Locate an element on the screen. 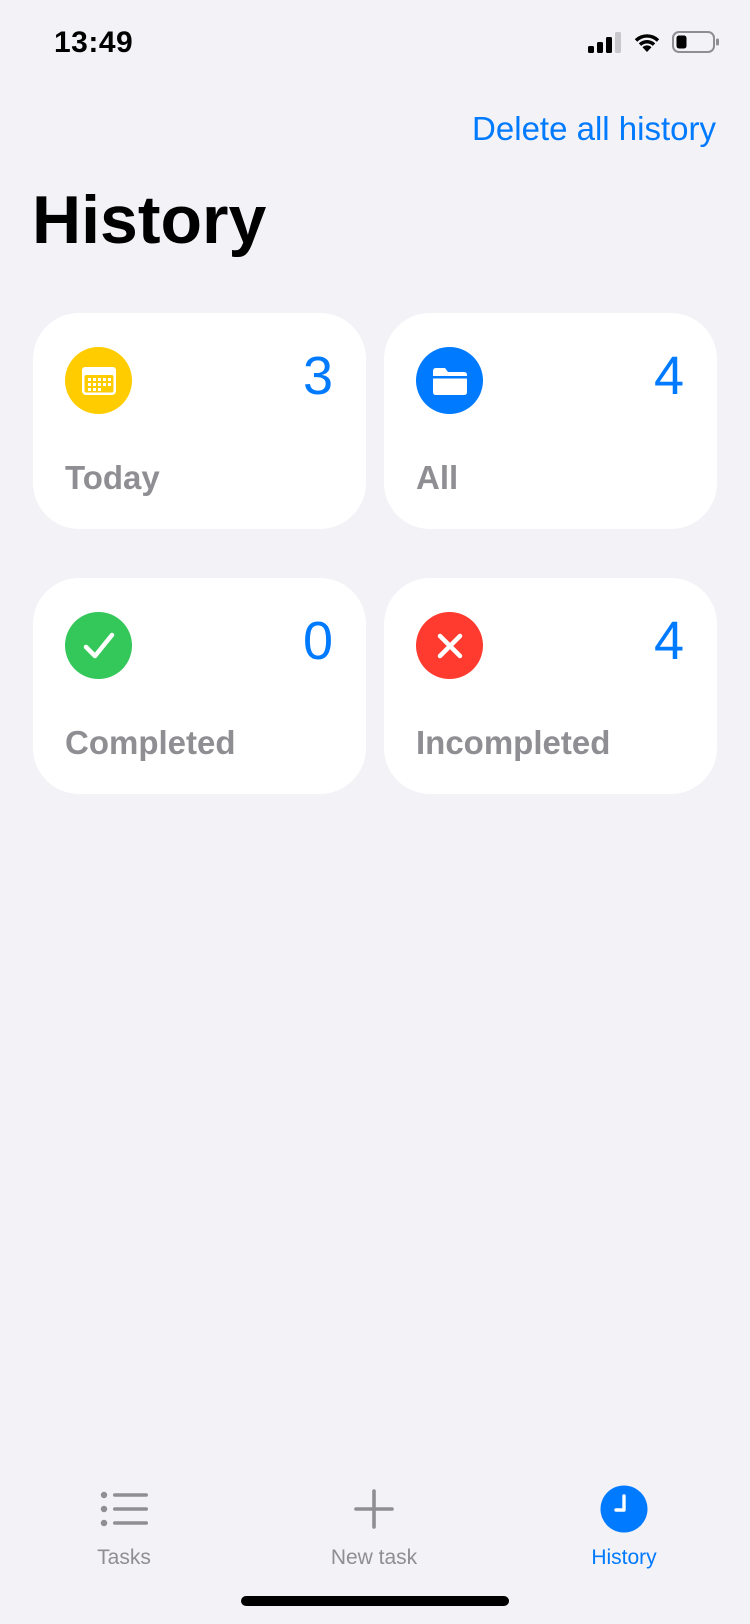  status-icons is located at coordinates (654, 44).